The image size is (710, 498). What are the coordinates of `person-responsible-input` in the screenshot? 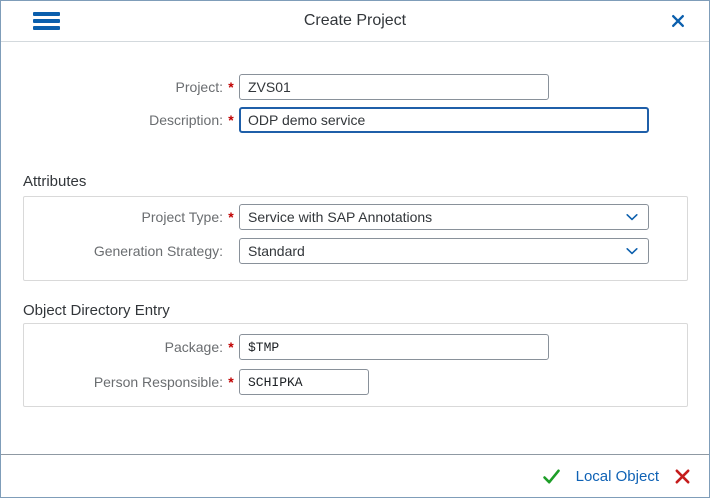 It's located at (304, 382).